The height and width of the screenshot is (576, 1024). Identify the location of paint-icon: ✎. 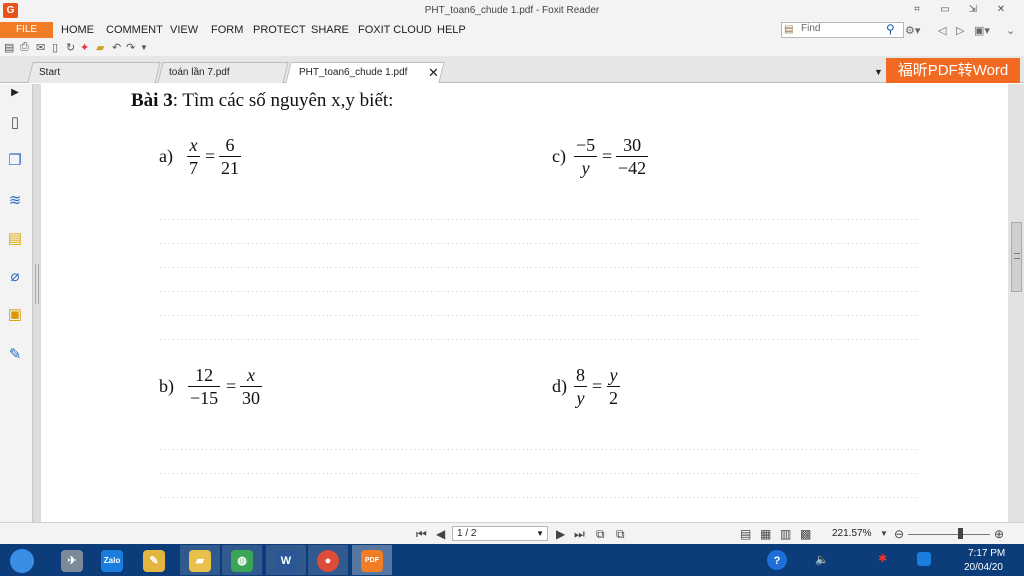
(154, 561).